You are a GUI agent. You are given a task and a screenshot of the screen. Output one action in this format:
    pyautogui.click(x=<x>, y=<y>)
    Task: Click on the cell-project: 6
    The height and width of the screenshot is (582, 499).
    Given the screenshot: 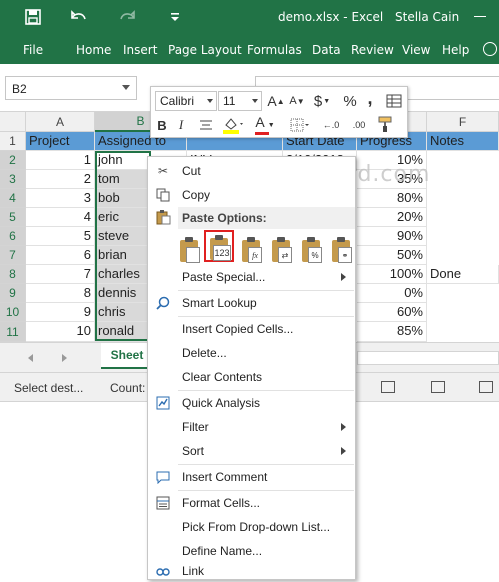 What is the action you would take?
    pyautogui.click(x=60, y=255)
    